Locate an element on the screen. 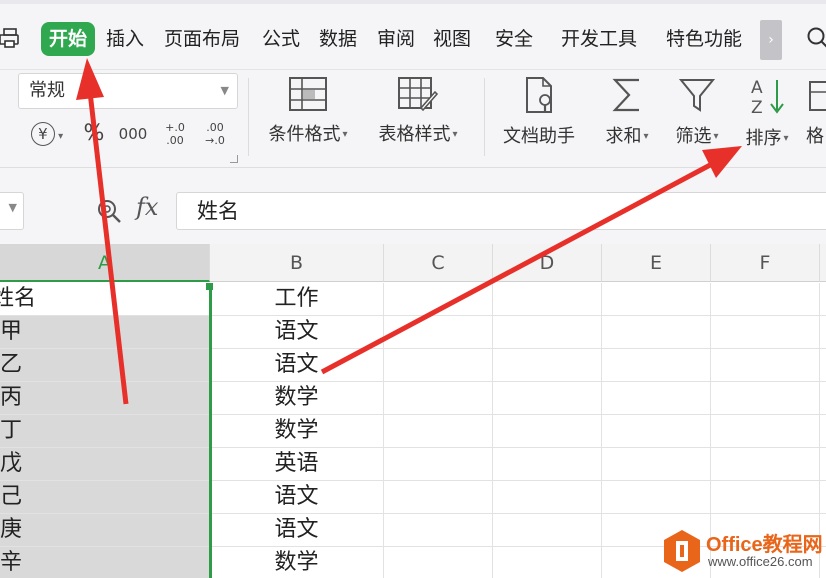 The width and height of the screenshot is (826, 578). name-box: ▼ is located at coordinates (12, 211).